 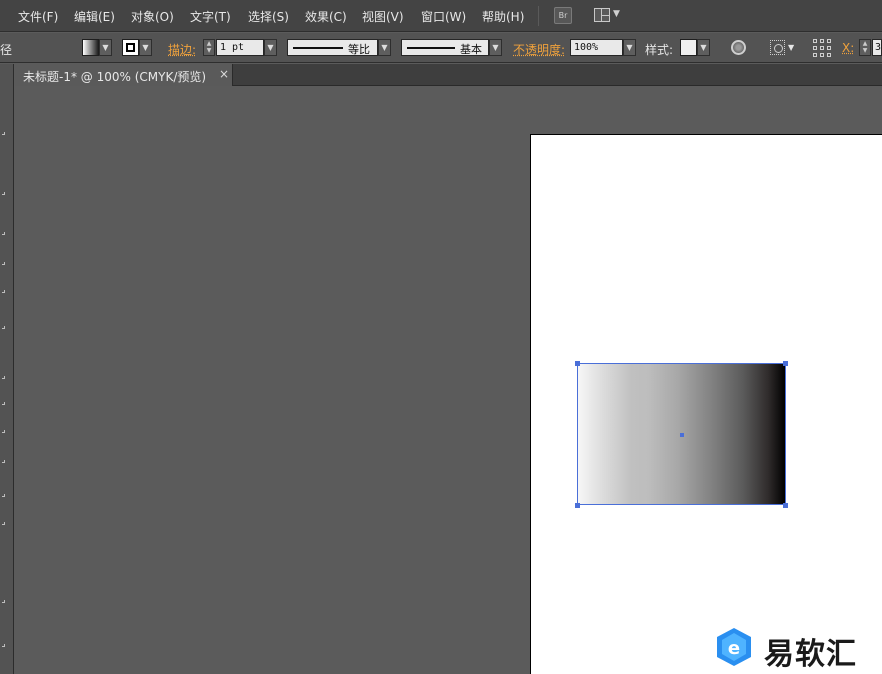 What do you see at coordinates (848, 48) in the screenshot?
I see `x-label: X:` at bounding box center [848, 48].